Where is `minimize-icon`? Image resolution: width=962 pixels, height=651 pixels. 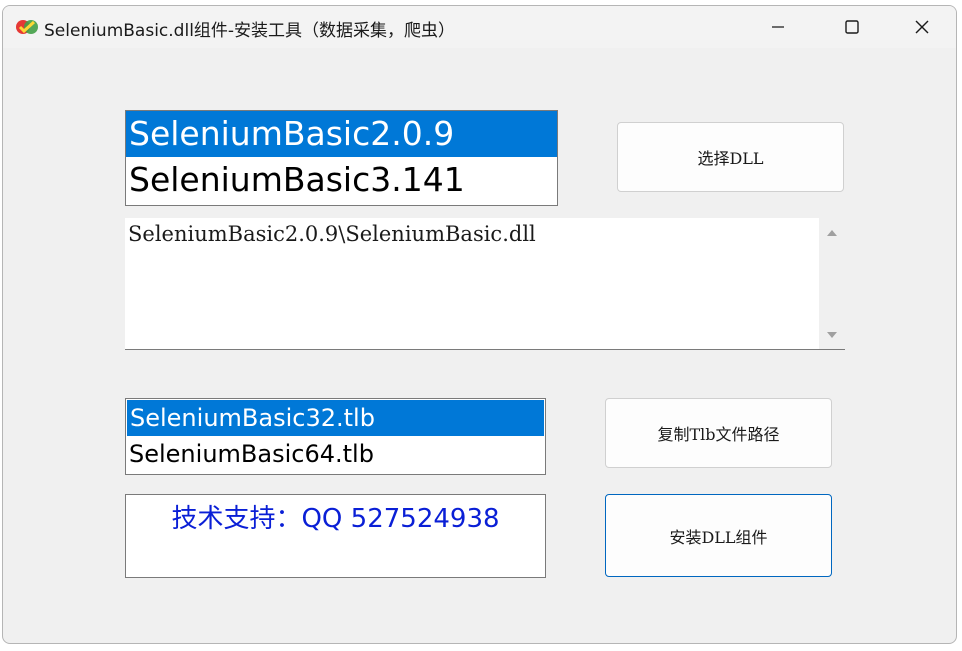 minimize-icon is located at coordinates (778, 27).